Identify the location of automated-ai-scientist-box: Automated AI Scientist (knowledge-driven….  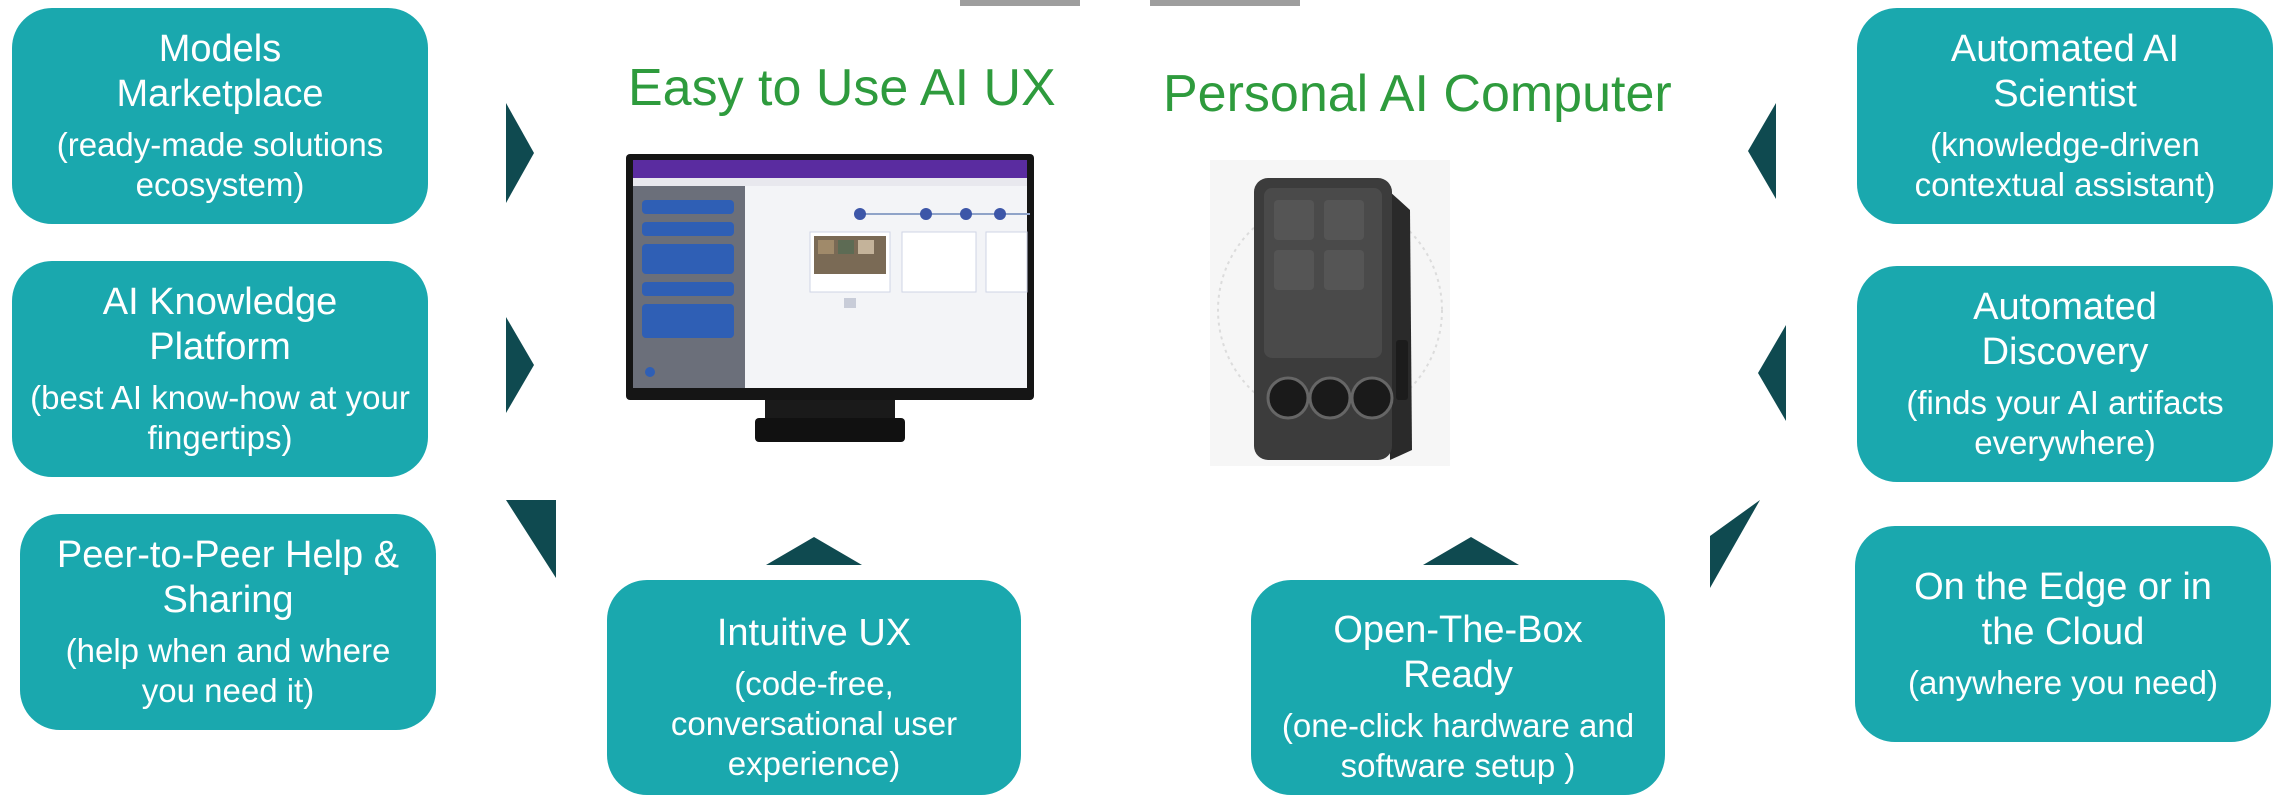
(2065, 116).